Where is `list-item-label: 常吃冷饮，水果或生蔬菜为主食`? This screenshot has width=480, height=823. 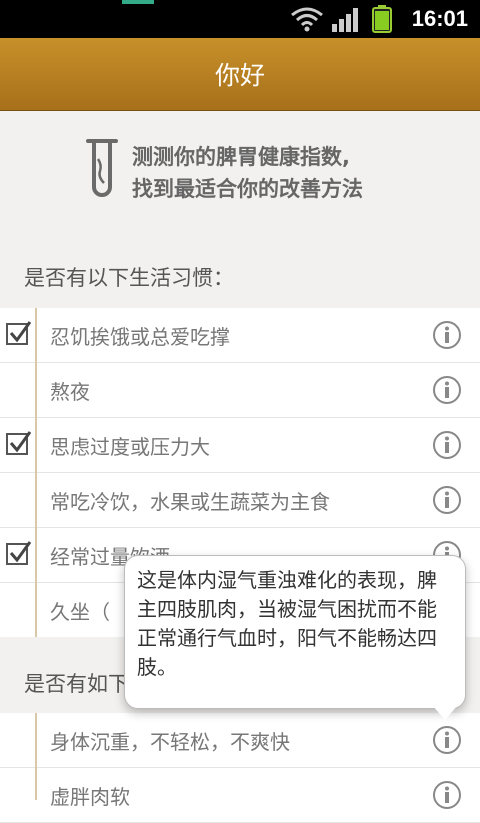
list-item-label: 常吃冷饮，水果或生蔬菜为主食 is located at coordinates (190, 502).